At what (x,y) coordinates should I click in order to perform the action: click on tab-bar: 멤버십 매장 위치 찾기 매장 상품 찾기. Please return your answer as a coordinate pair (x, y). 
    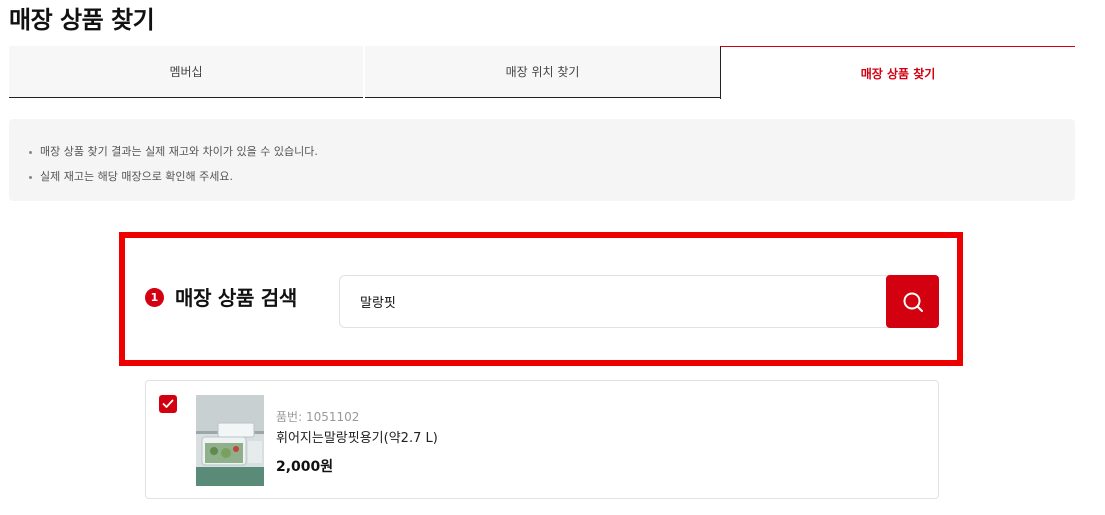
    Looking at the image, I should click on (542, 72).